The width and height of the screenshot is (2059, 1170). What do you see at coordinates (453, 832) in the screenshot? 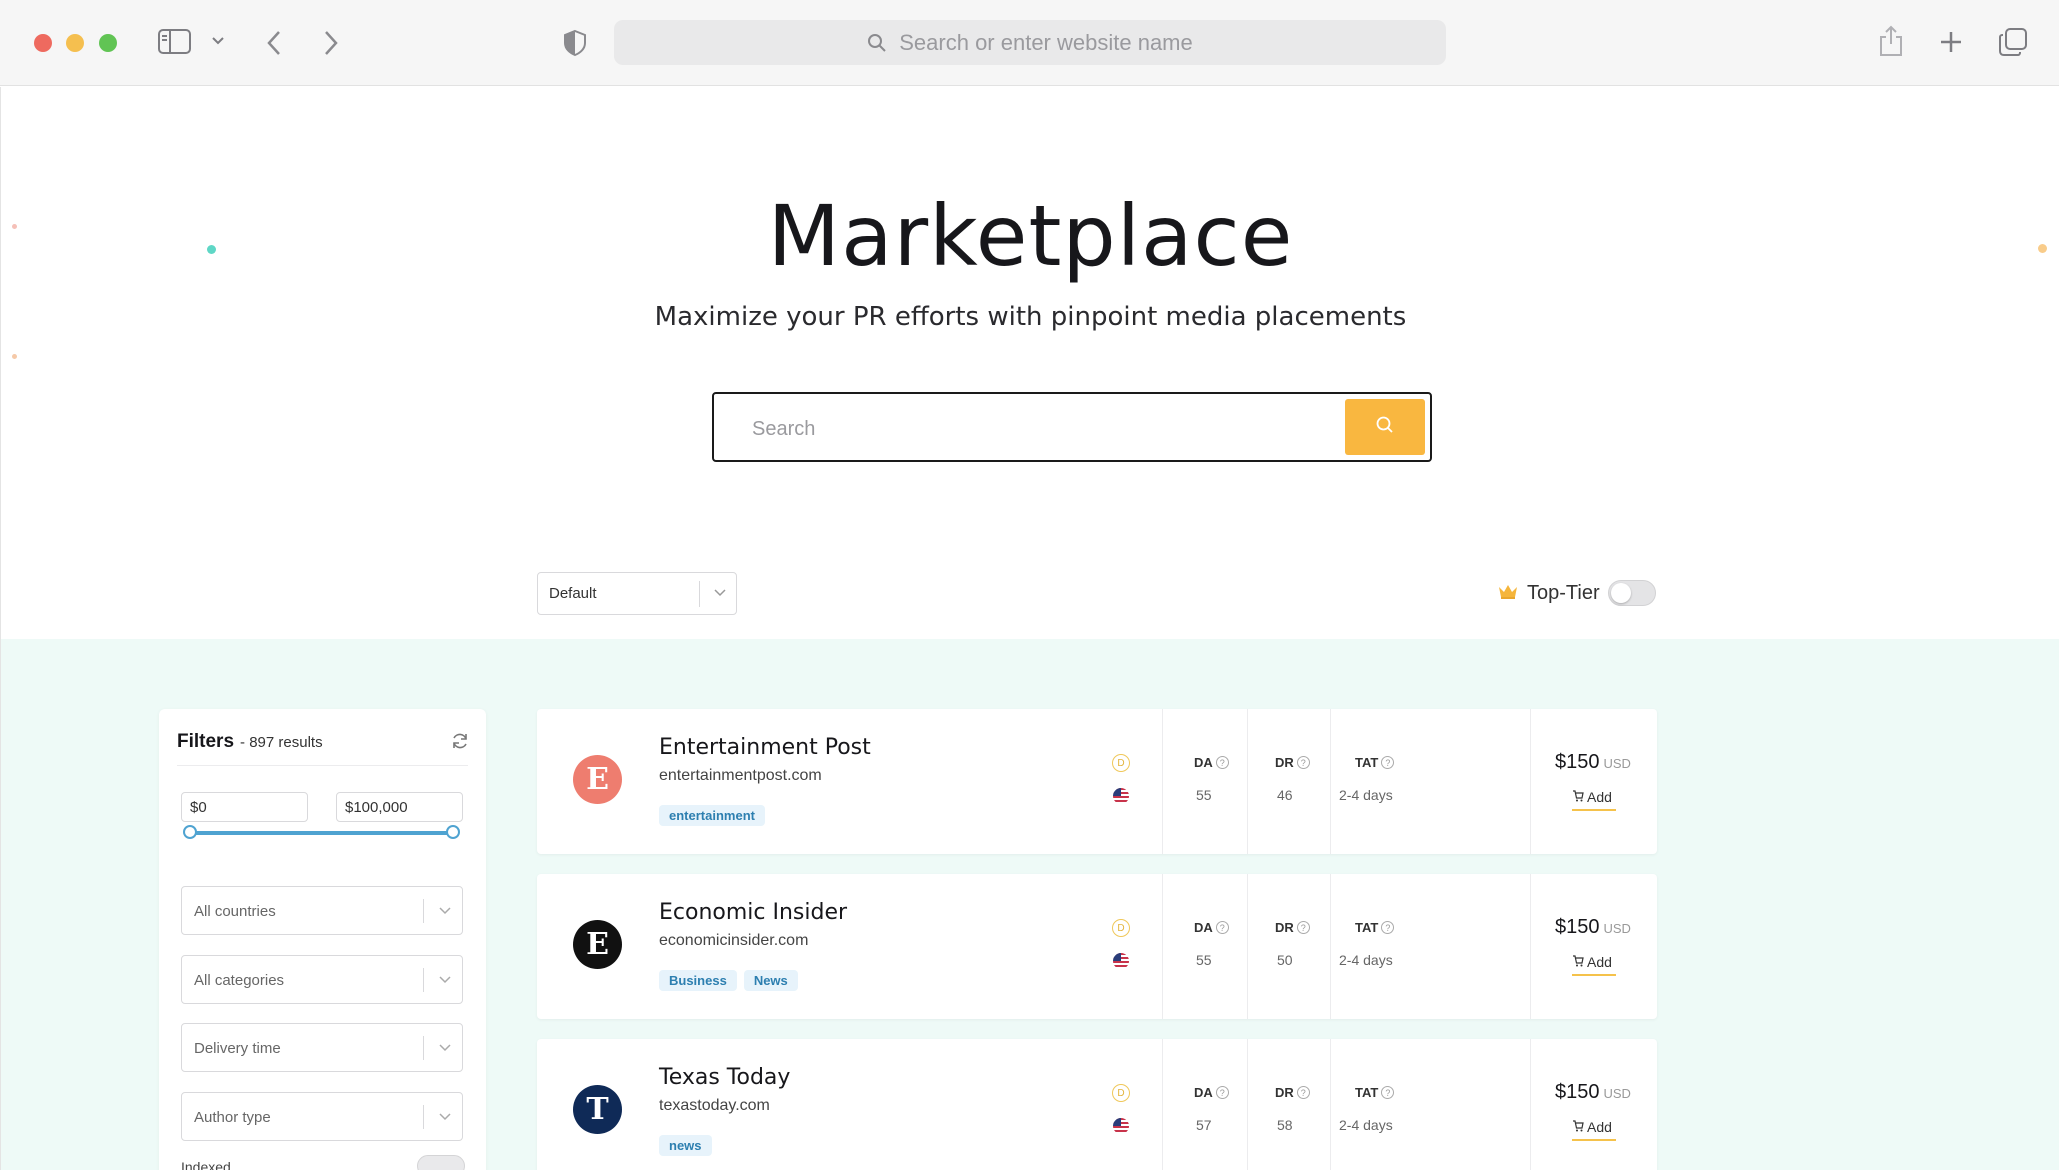
I see `max-price-handle` at bounding box center [453, 832].